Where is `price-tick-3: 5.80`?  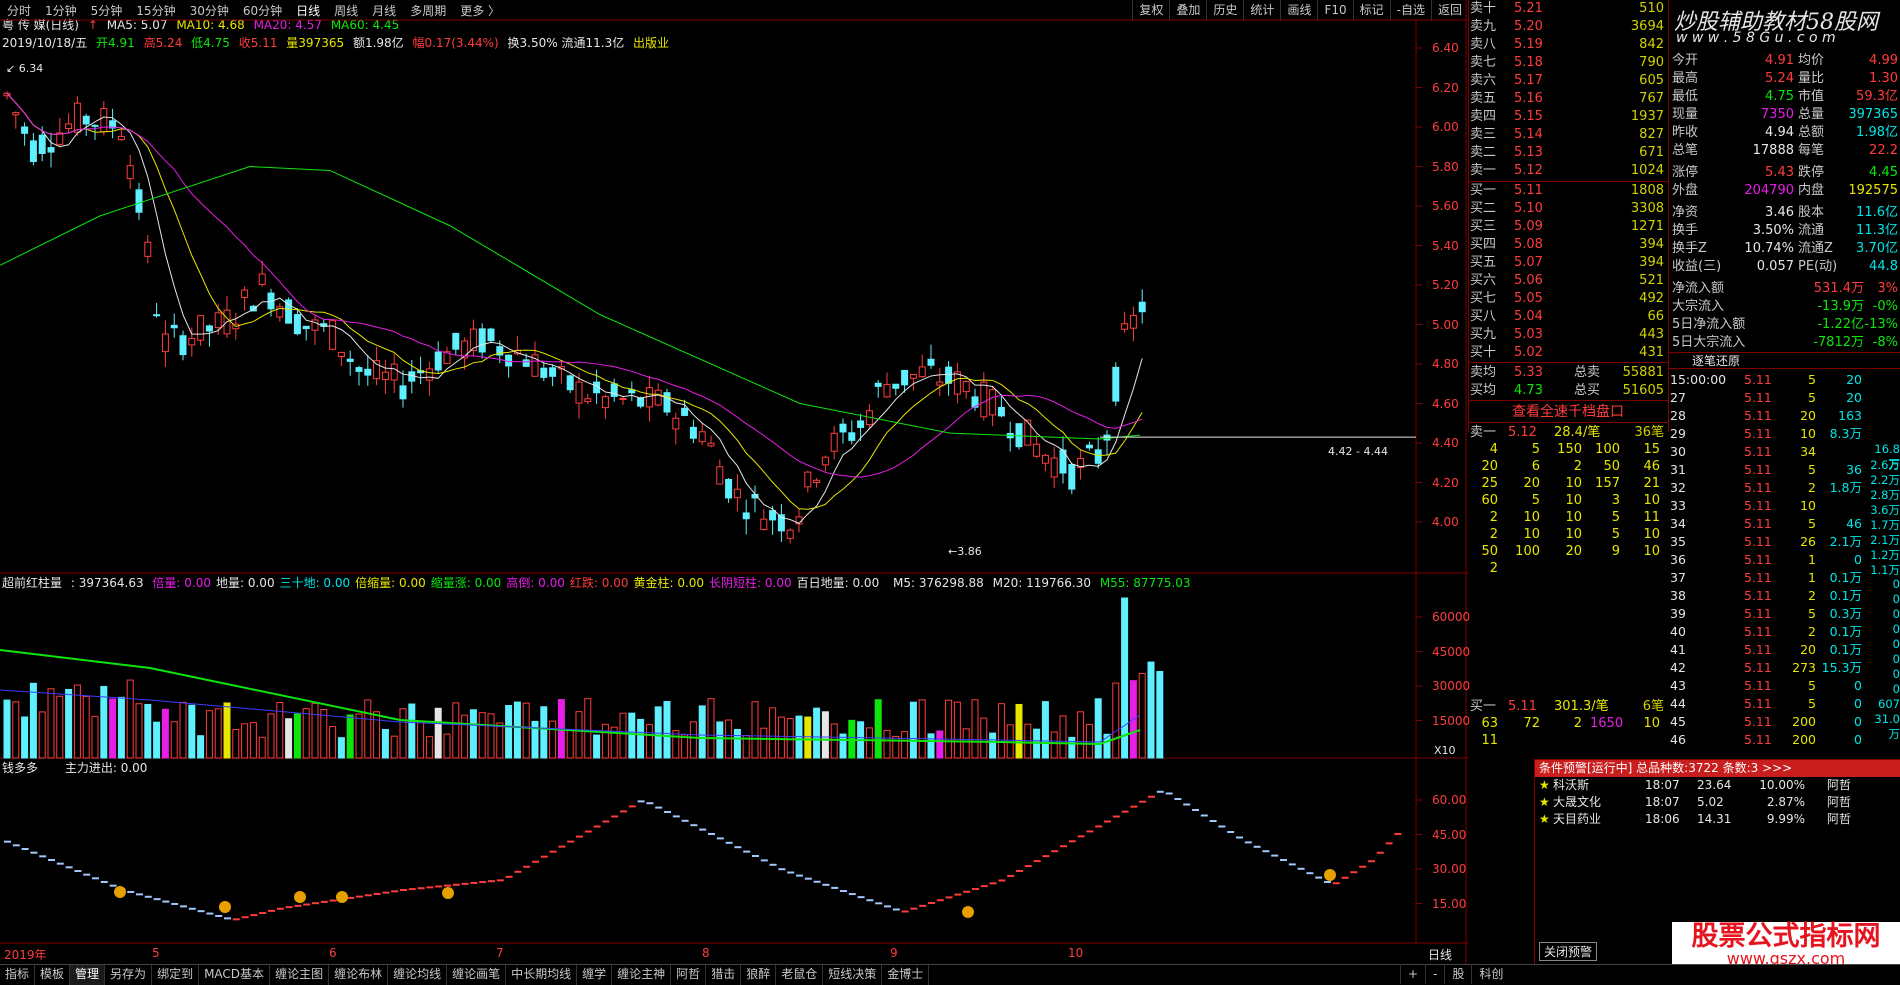 price-tick-3: 5.80 is located at coordinates (1445, 166).